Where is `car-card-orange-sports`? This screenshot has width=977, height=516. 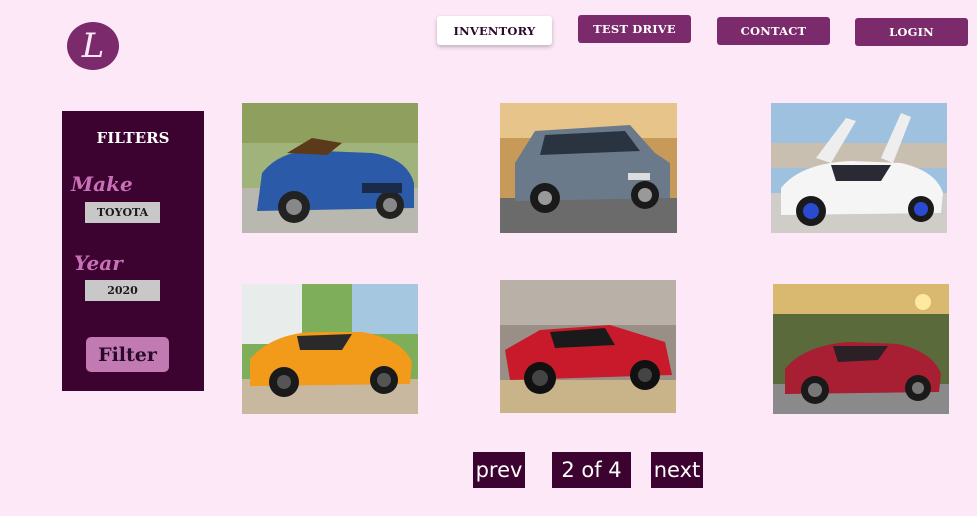
car-card-orange-sports is located at coordinates (330, 349).